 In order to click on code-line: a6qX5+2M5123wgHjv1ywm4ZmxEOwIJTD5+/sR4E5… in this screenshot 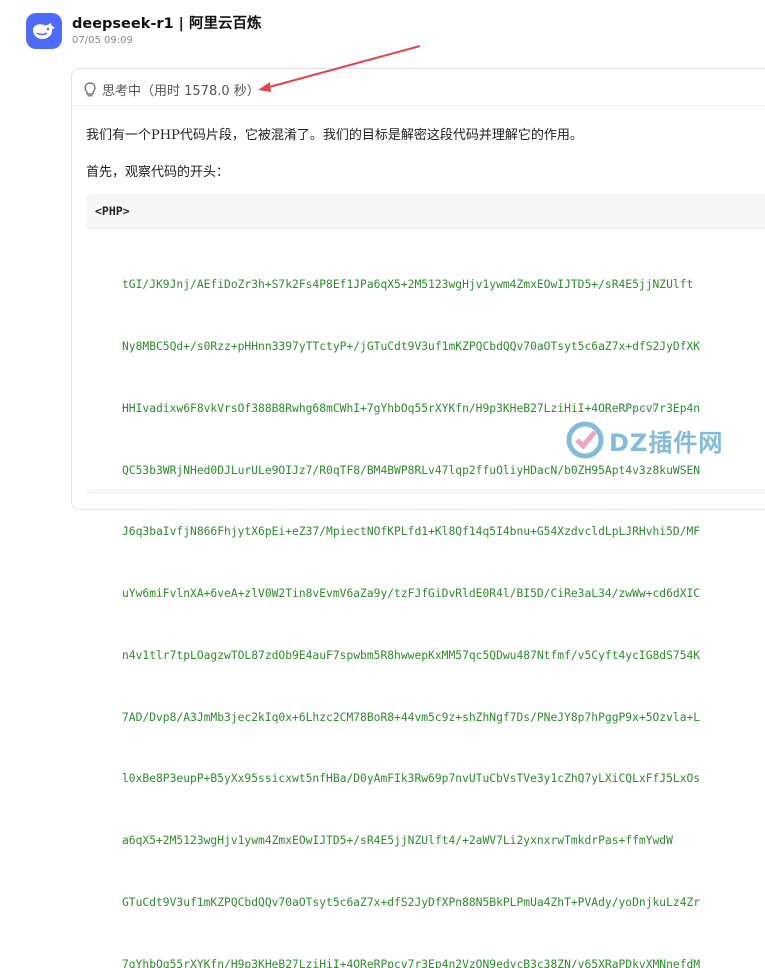, I will do `click(397, 841)`.